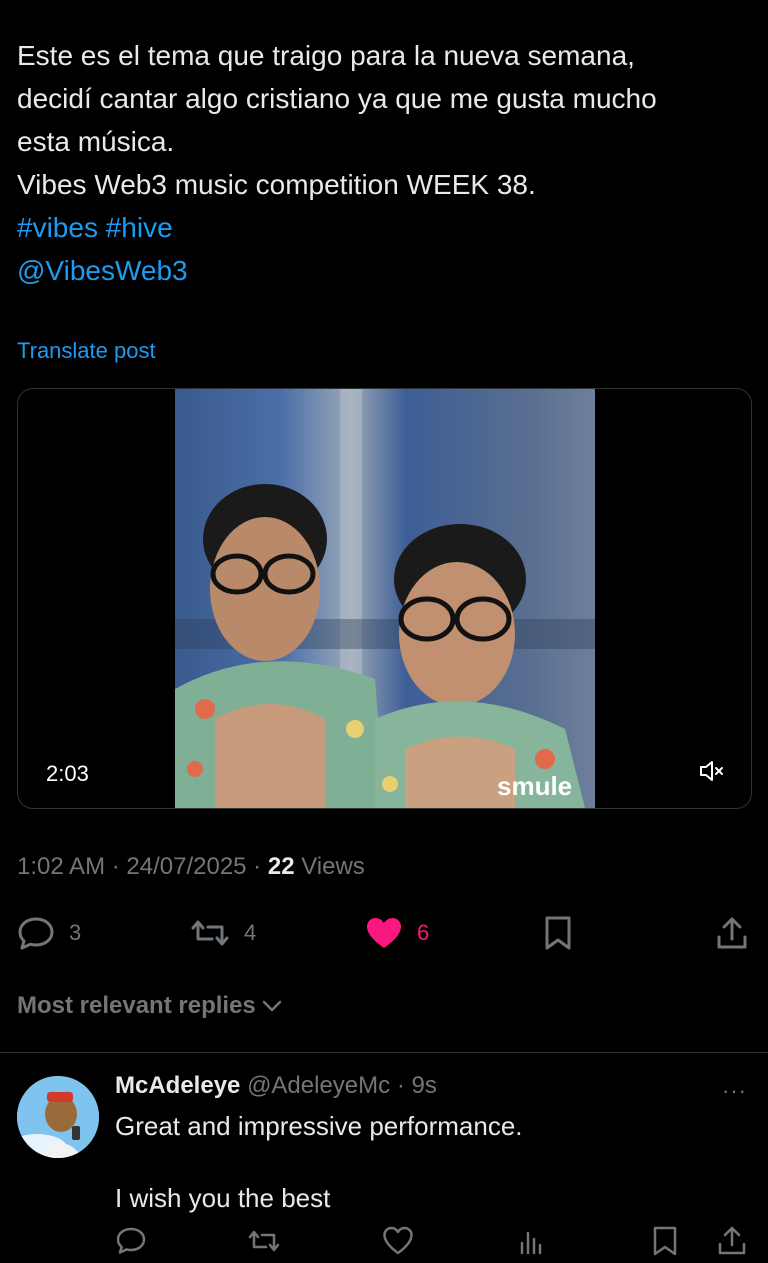 This screenshot has height=1263, width=768. Describe the element at coordinates (210, 933) in the screenshot. I see `repost-icon` at that location.